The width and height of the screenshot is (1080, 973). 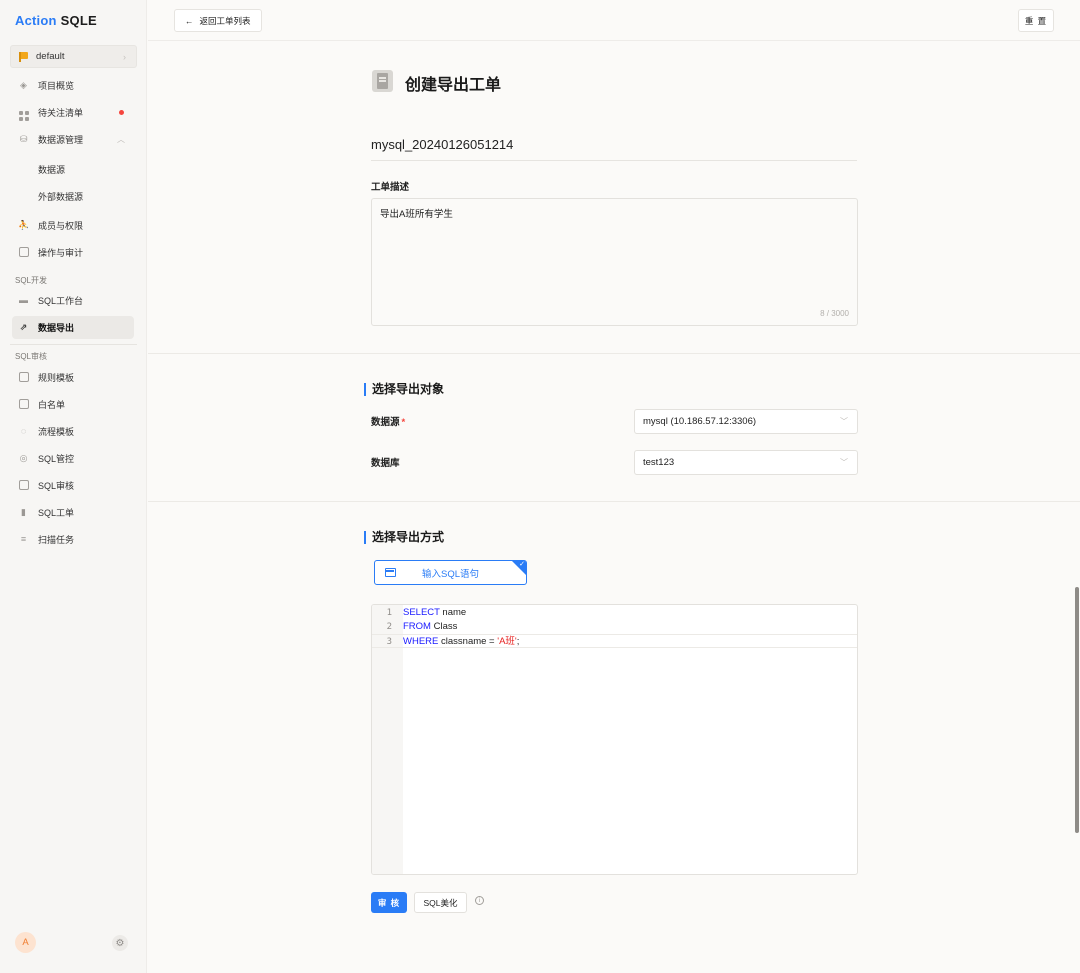 I want to click on reset-button: 重 置, so click(x=1036, y=20).